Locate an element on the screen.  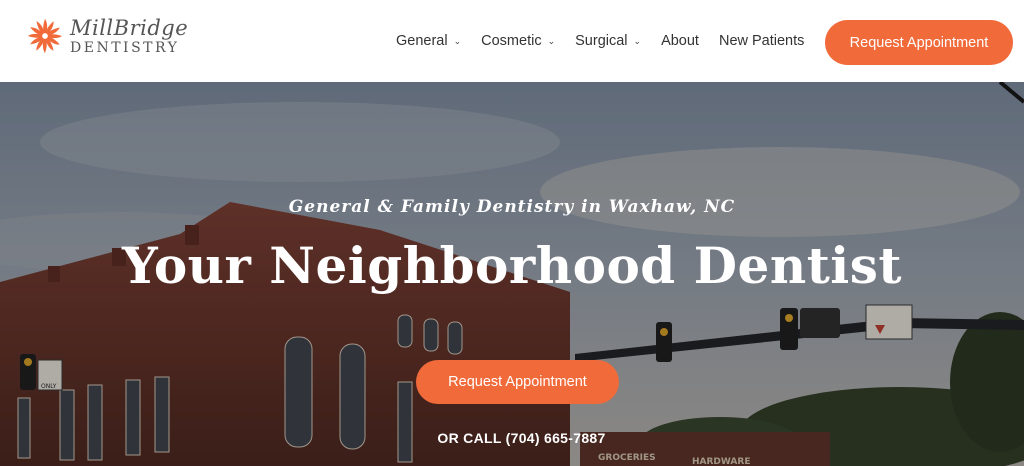
nav-general: General ⌄ is located at coordinates (428, 41).